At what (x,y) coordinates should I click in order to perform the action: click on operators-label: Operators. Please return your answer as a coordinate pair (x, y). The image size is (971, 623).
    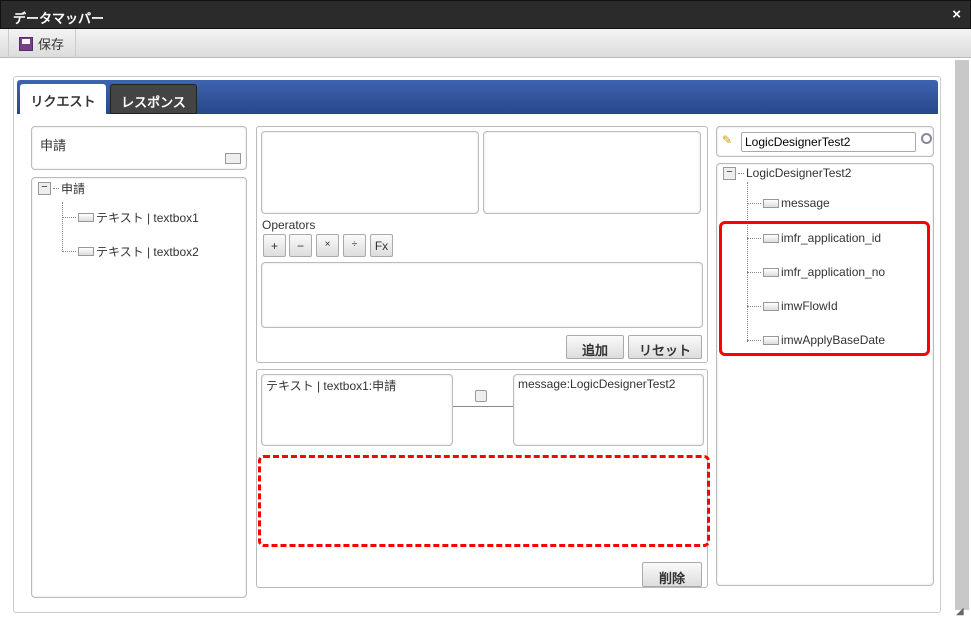
    Looking at the image, I should click on (289, 225).